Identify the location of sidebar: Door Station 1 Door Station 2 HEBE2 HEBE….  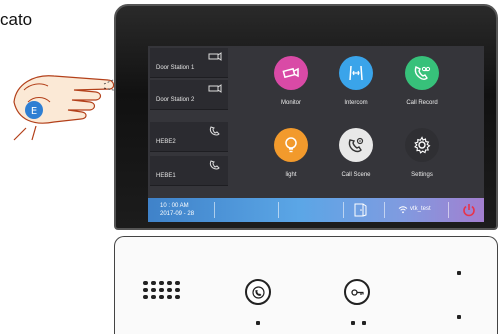
(189, 122).